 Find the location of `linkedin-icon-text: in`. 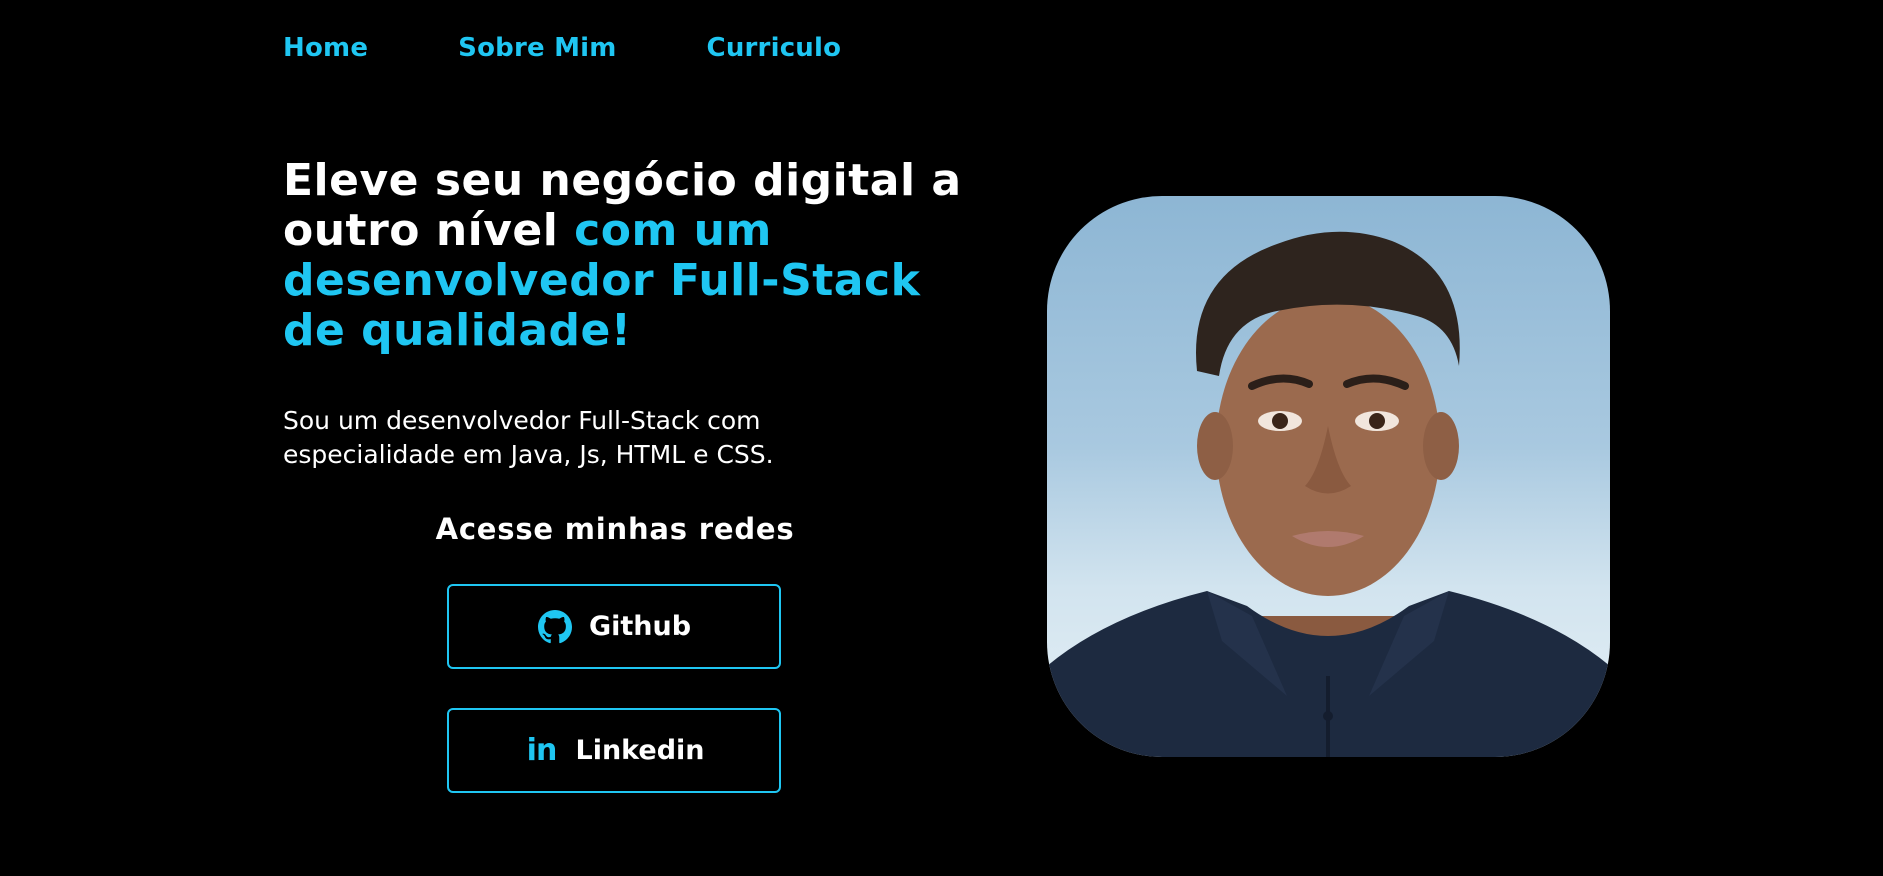

linkedin-icon-text: in is located at coordinates (542, 750).